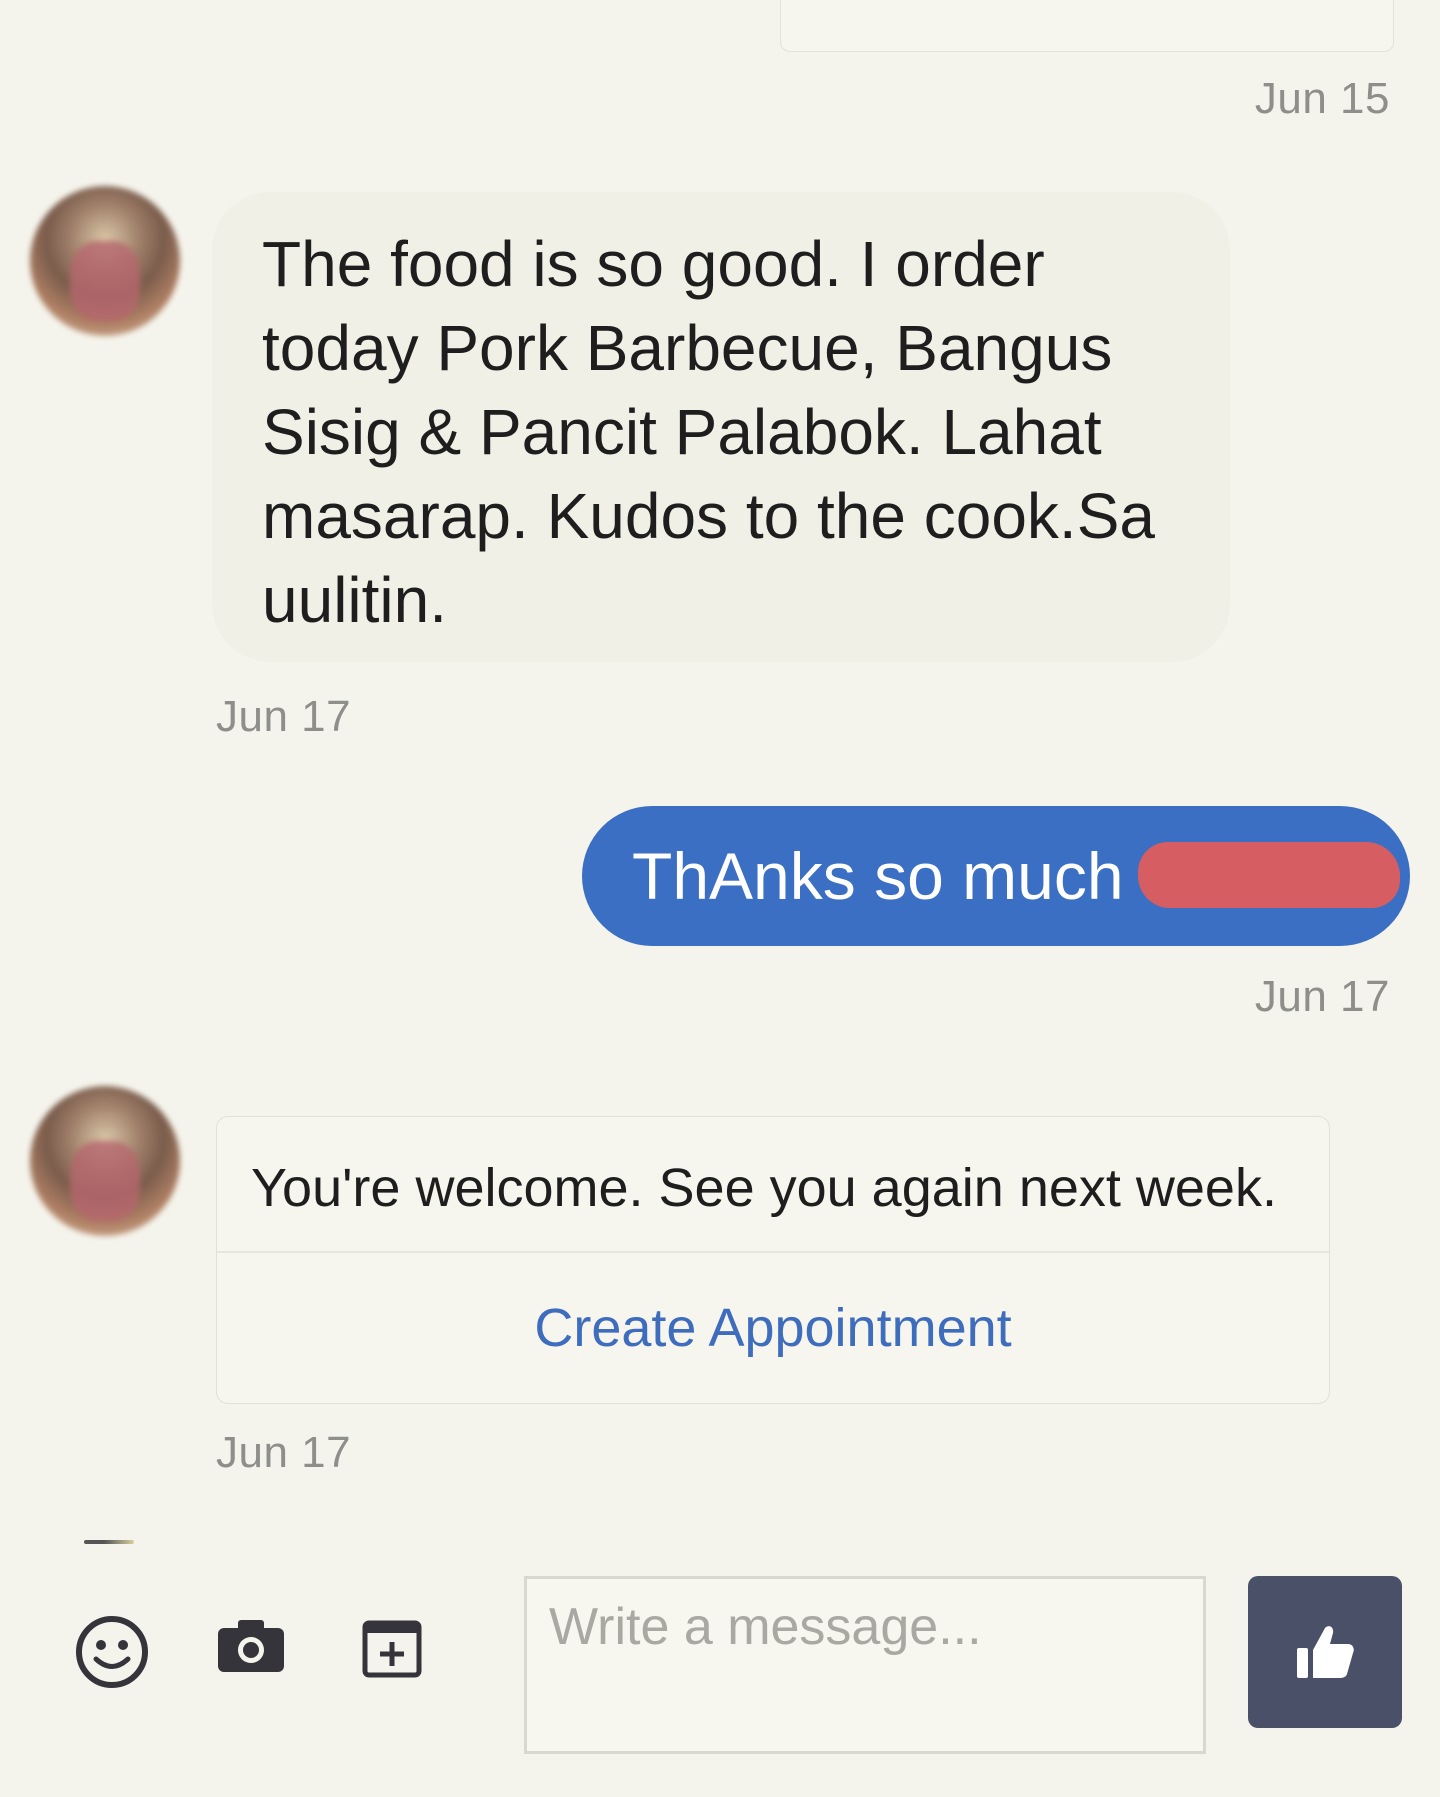 The height and width of the screenshot is (1797, 1440). What do you see at coordinates (878, 876) in the screenshot?
I see `message-text: ThAnks so much` at bounding box center [878, 876].